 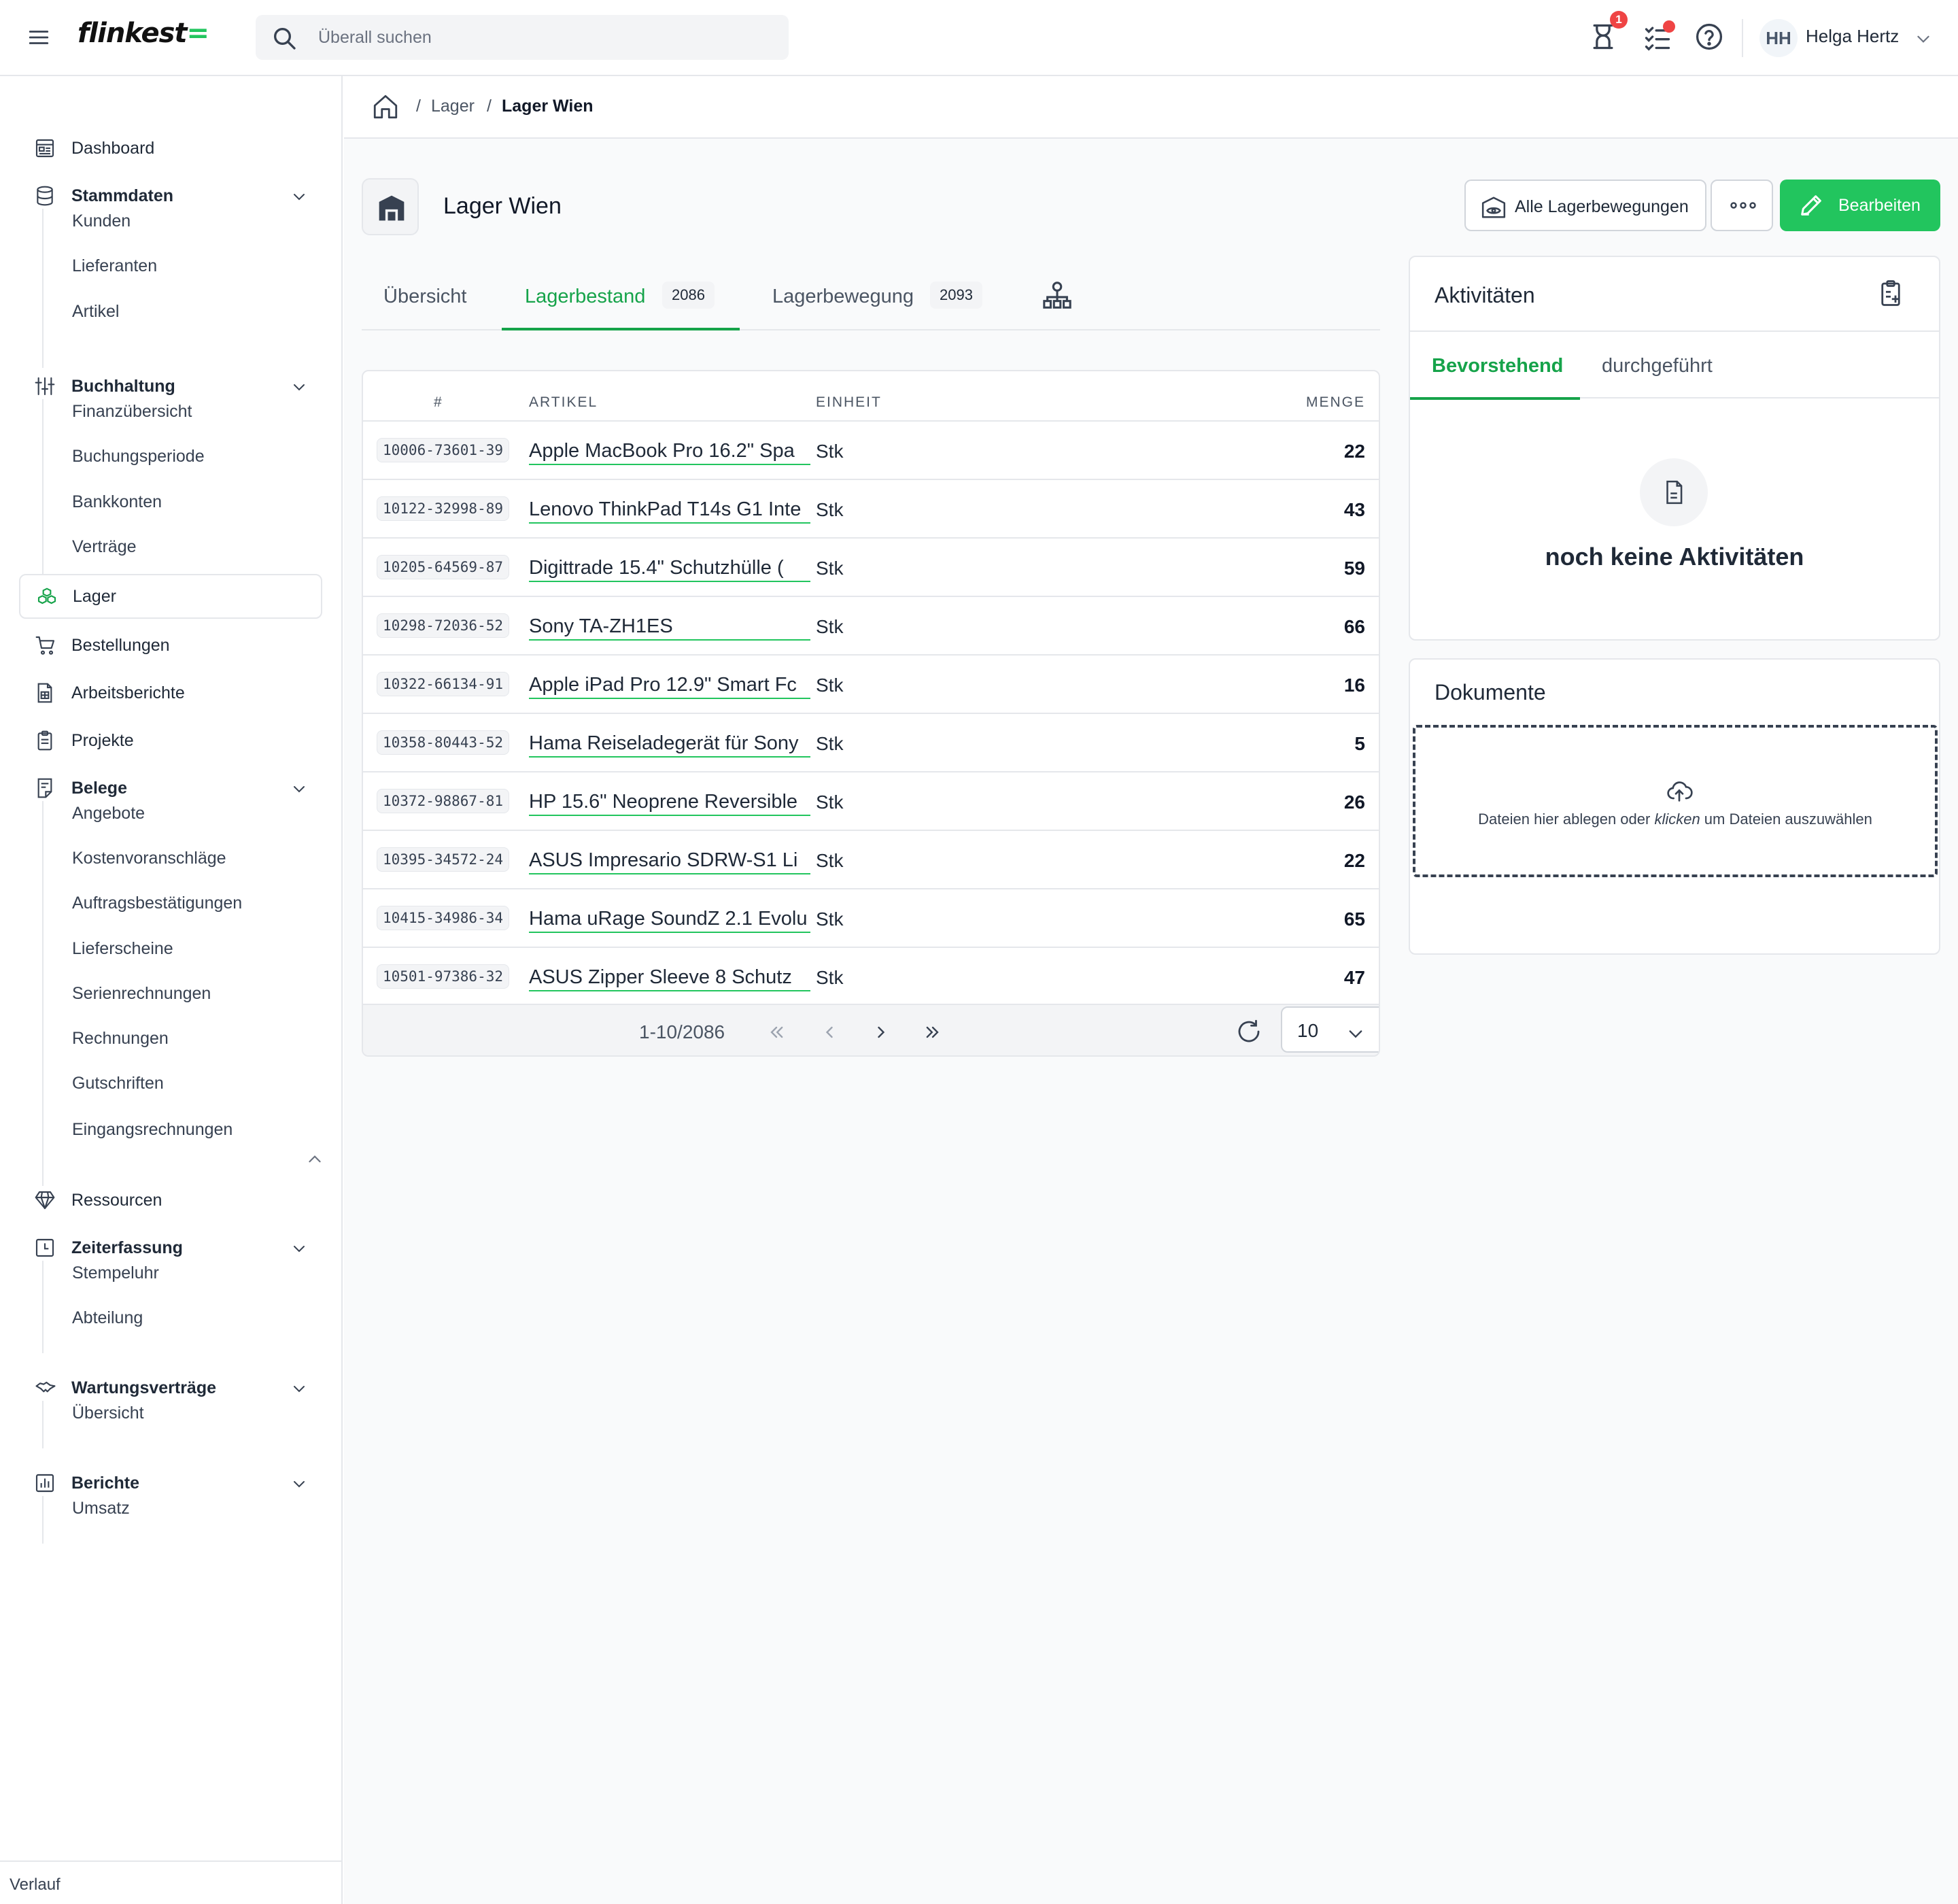 I want to click on user-name: Helga Hertz, so click(x=1852, y=37).